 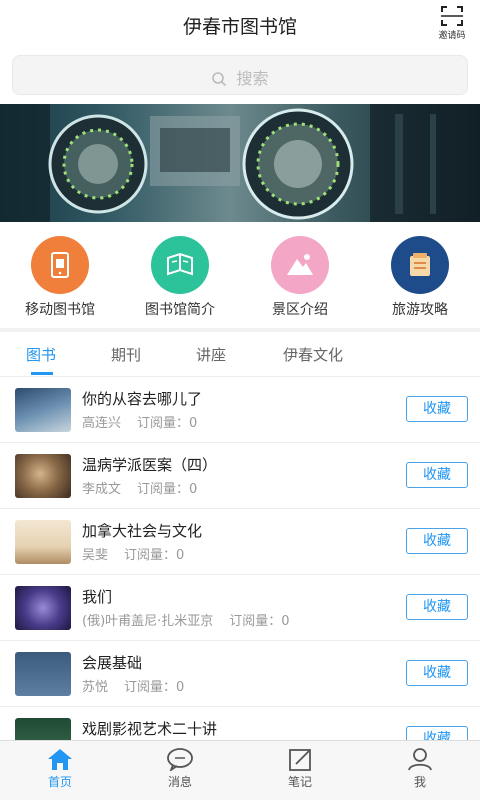 I want to click on nav-label: 首页, so click(x=59, y=782).